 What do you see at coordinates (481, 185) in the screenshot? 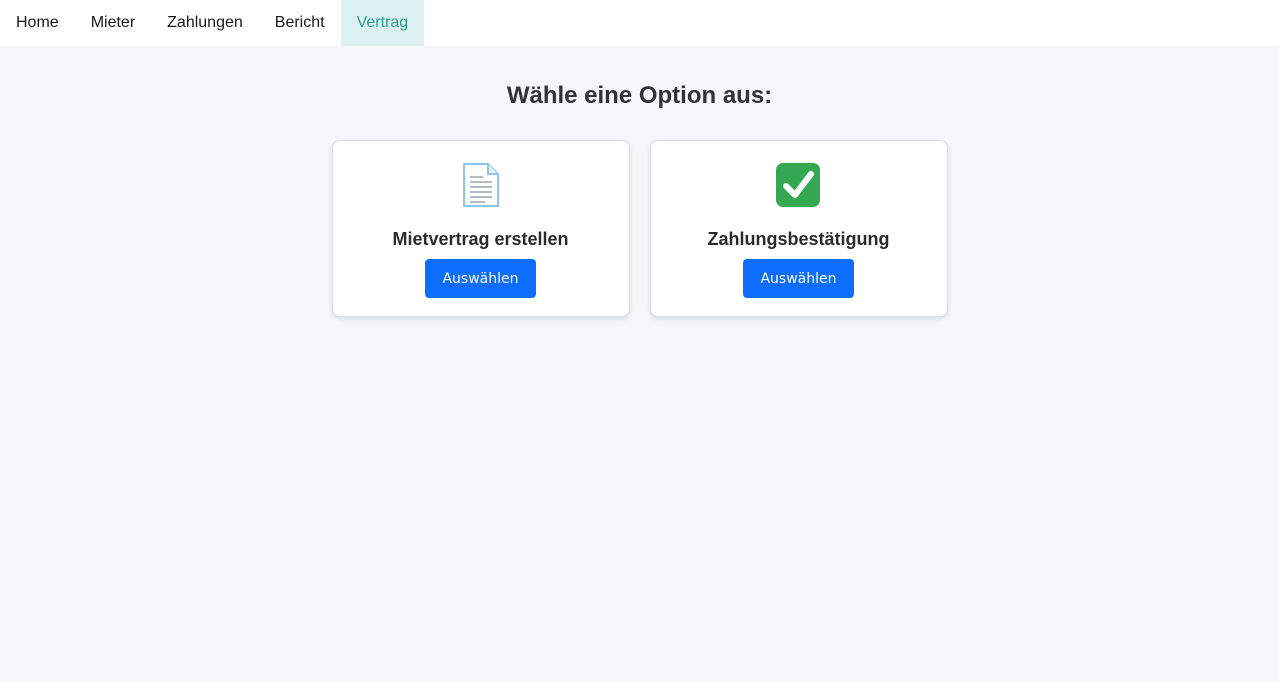
I see `document-icon` at bounding box center [481, 185].